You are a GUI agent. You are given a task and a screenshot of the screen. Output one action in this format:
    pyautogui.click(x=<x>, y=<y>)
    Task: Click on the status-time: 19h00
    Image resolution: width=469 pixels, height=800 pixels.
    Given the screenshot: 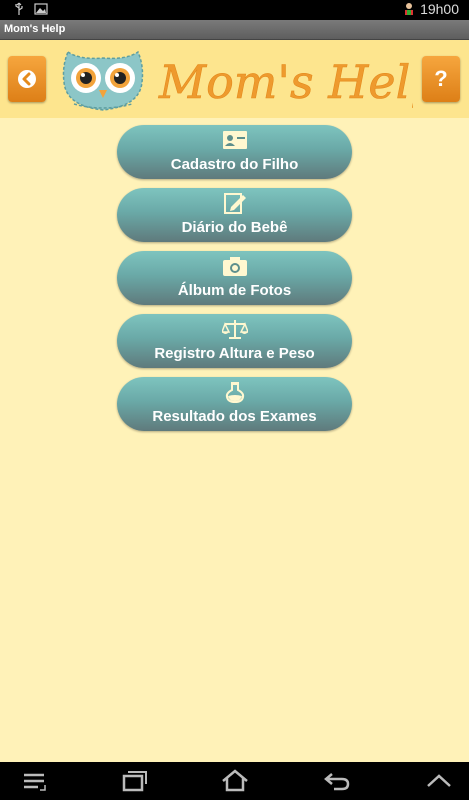 What is the action you would take?
    pyautogui.click(x=439, y=9)
    